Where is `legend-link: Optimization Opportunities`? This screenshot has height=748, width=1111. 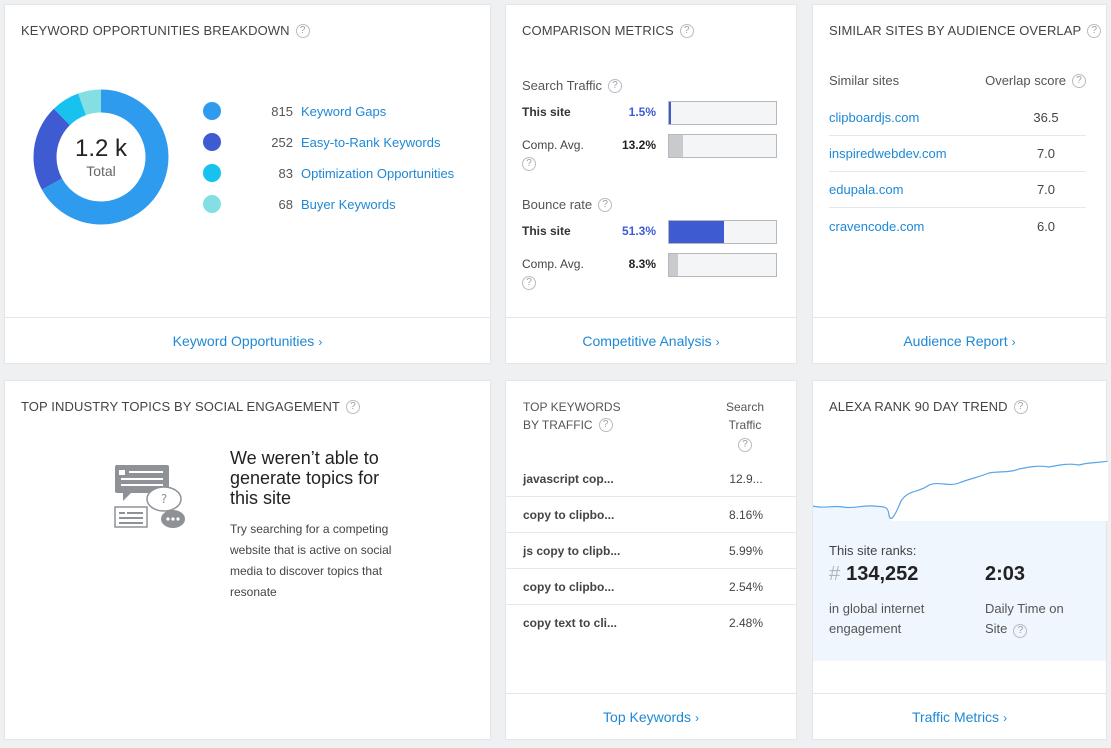 legend-link: Optimization Opportunities is located at coordinates (377, 173).